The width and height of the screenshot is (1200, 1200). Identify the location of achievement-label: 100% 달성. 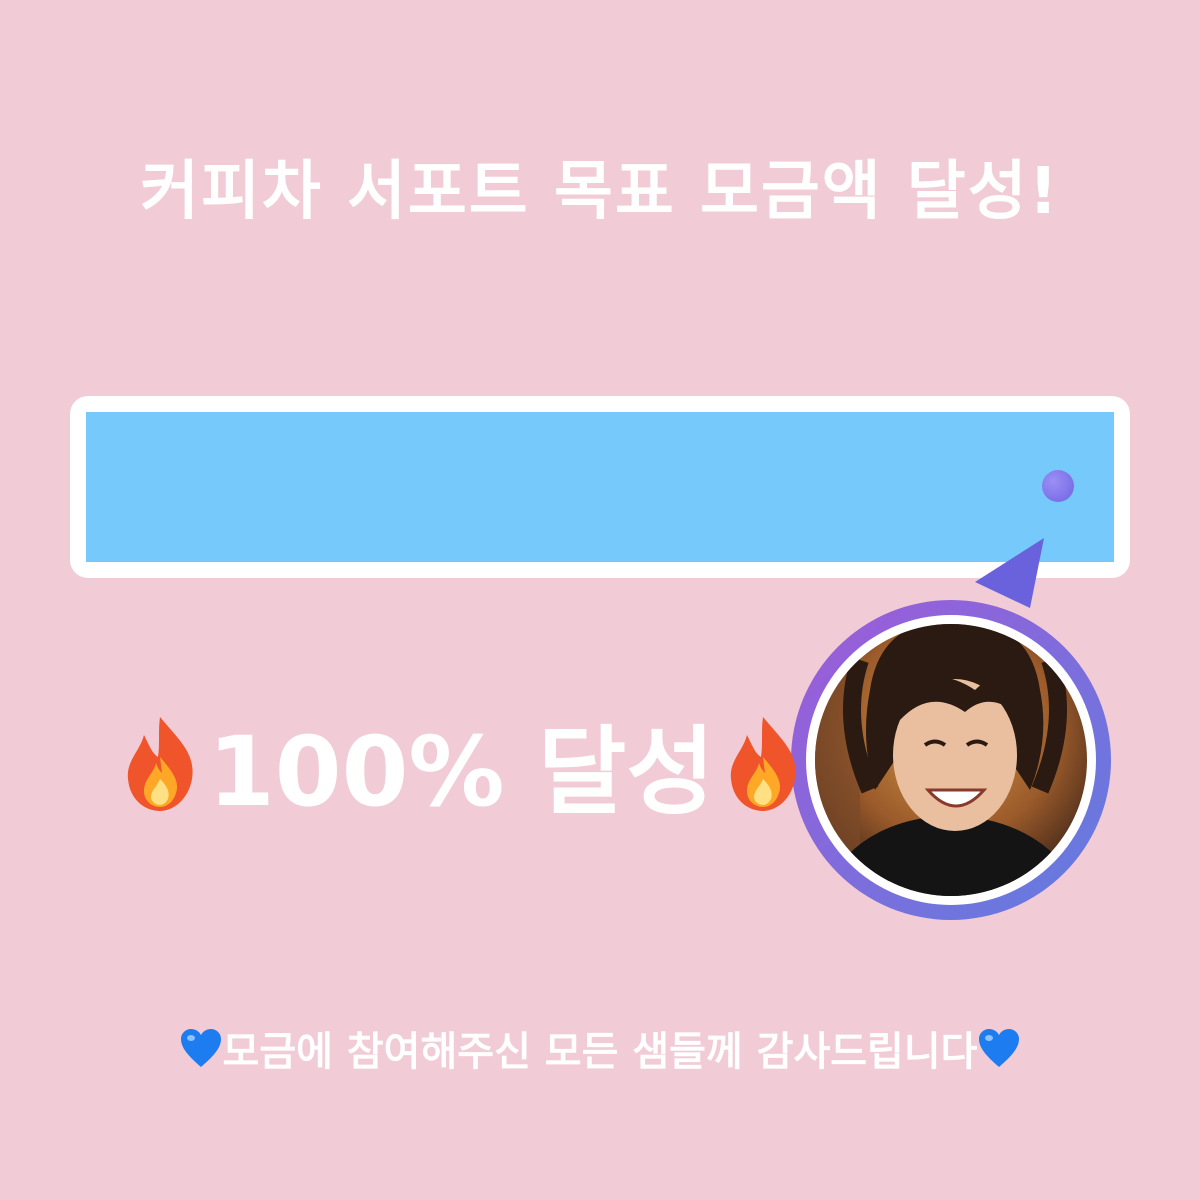
(461, 771).